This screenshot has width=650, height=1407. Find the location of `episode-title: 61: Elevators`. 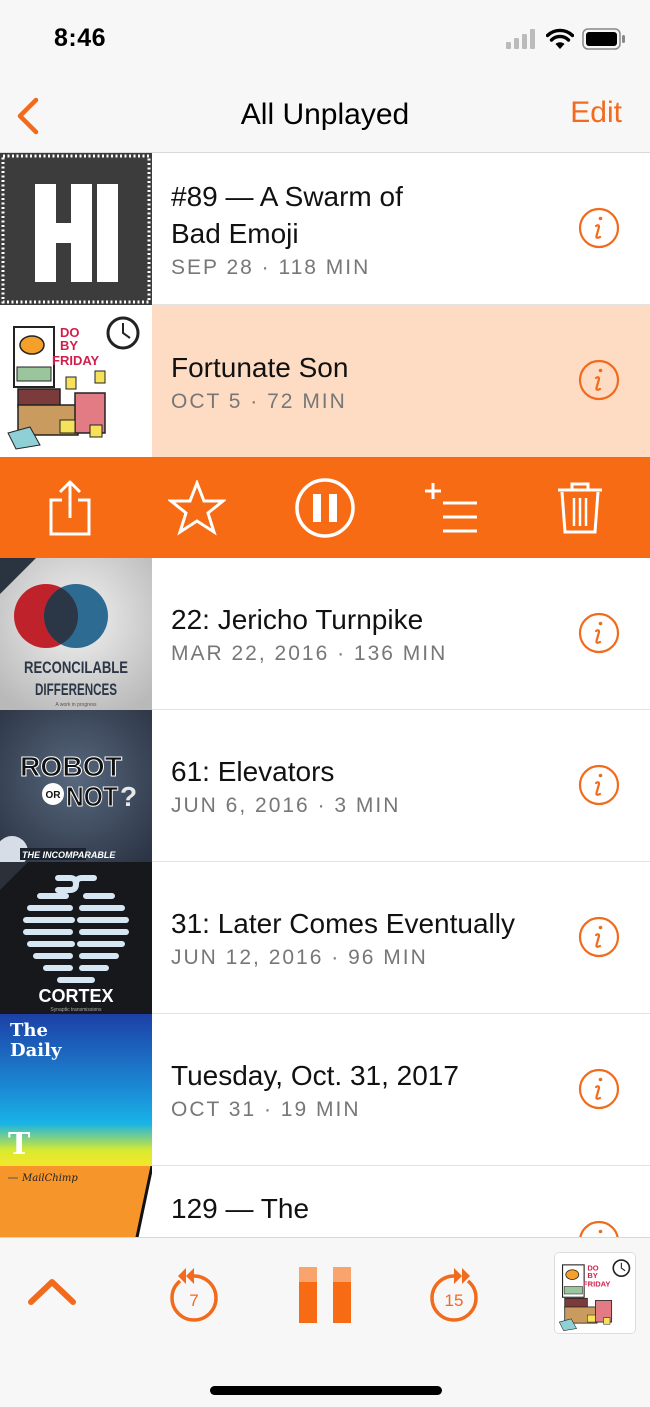

episode-title: 61: Elevators is located at coordinates (253, 771).